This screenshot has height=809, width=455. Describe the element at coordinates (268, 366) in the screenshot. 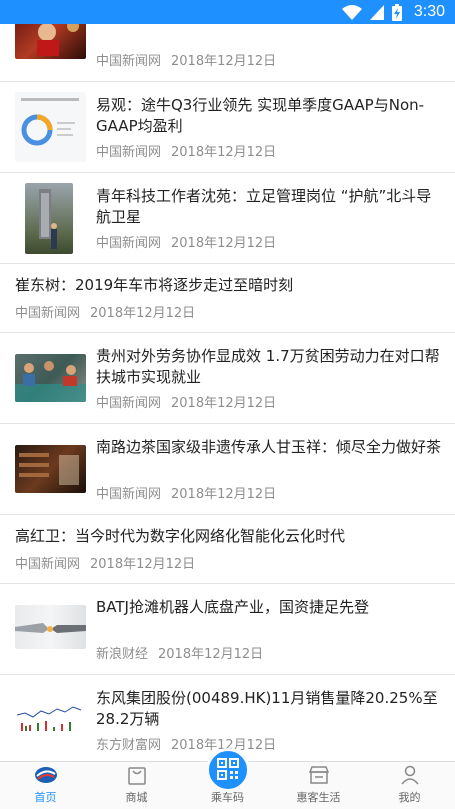

I see `news-title: 贵州对外劳务协作显成效 1.7万贫困劳动力在对口帮扶城市实现就业` at that location.